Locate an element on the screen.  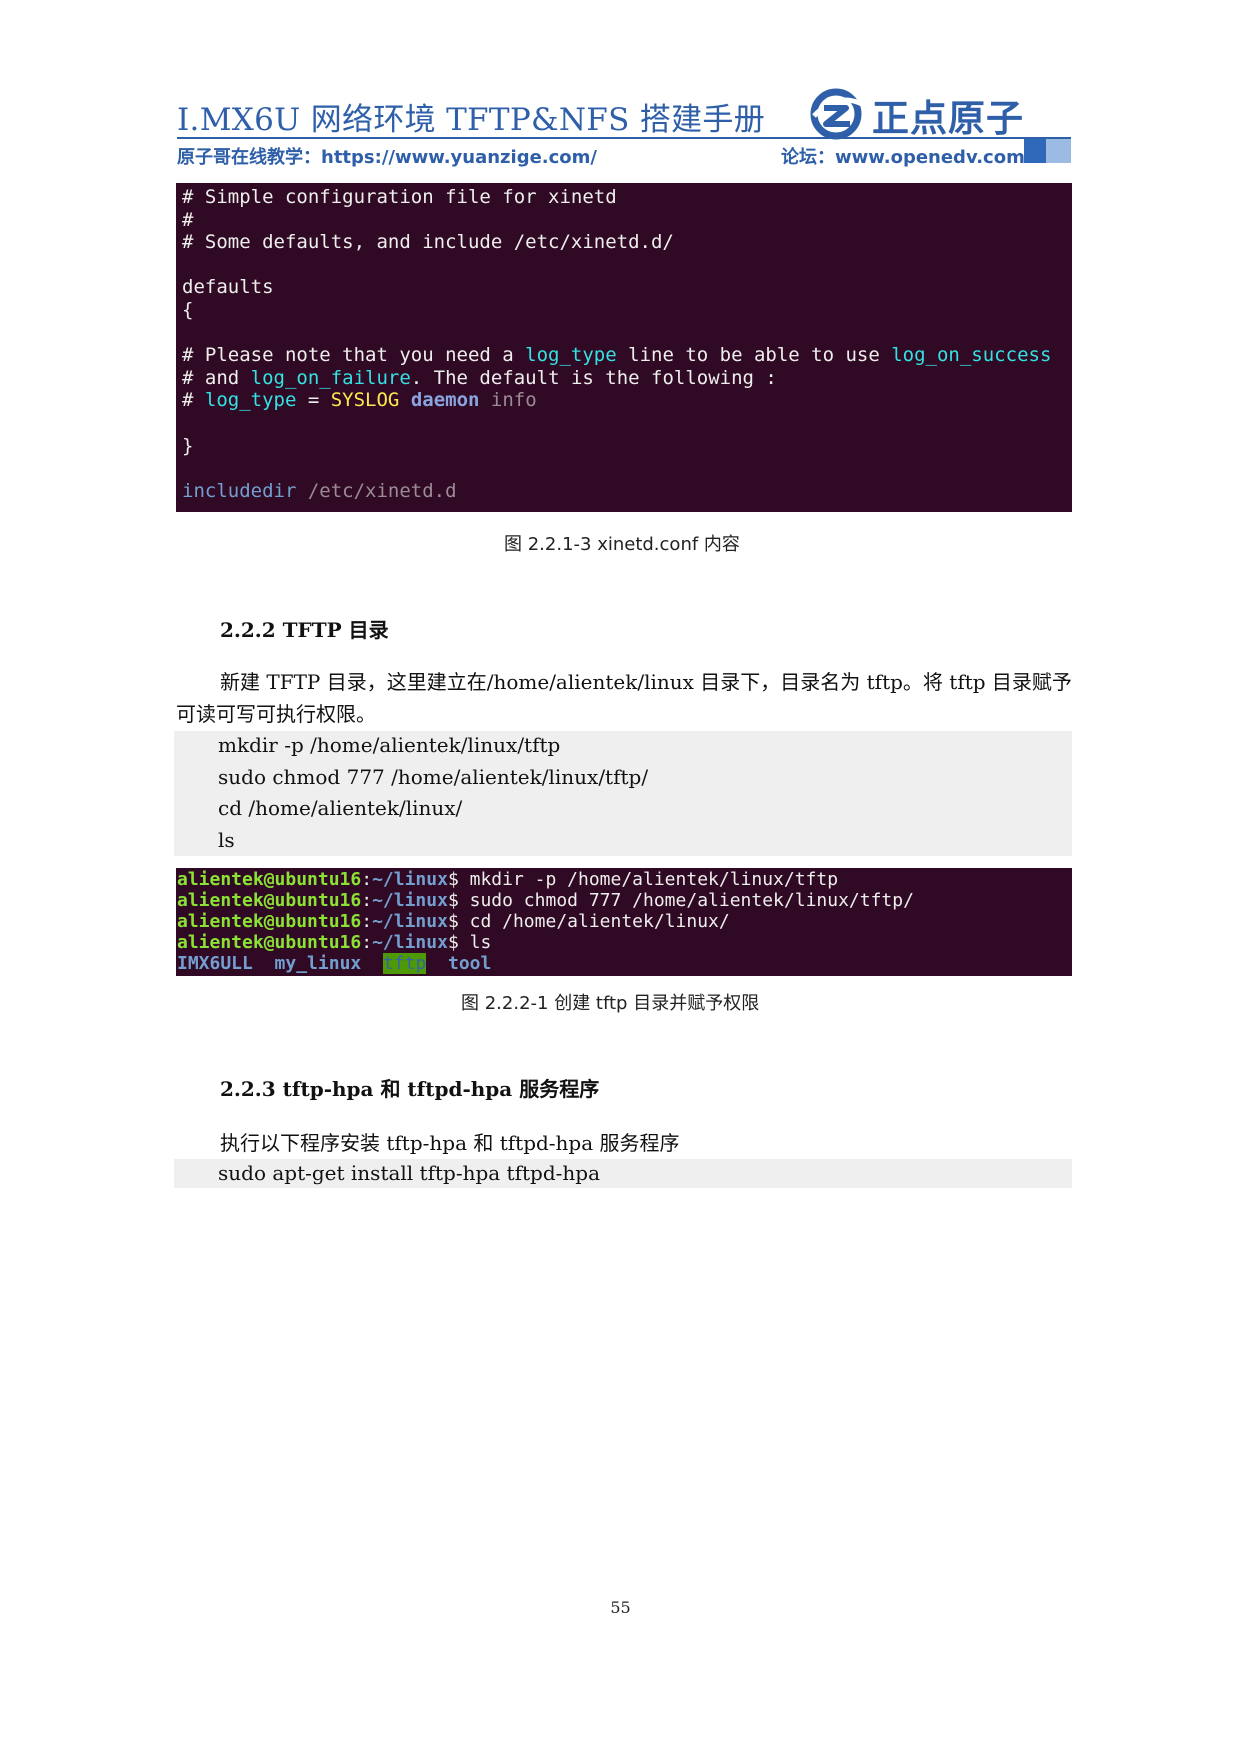
terminal-line: IMX6ULL my_linux tftp tool is located at coordinates (624, 963).